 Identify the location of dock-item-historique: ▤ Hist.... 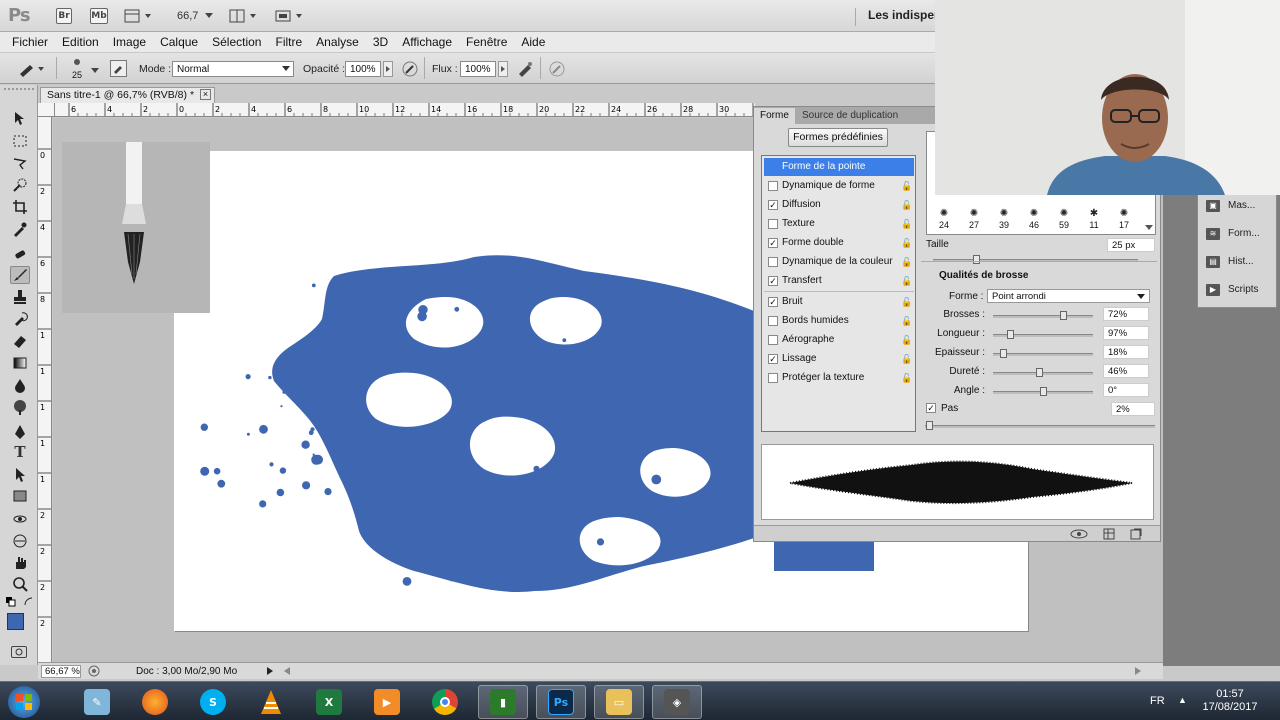
(1240, 262).